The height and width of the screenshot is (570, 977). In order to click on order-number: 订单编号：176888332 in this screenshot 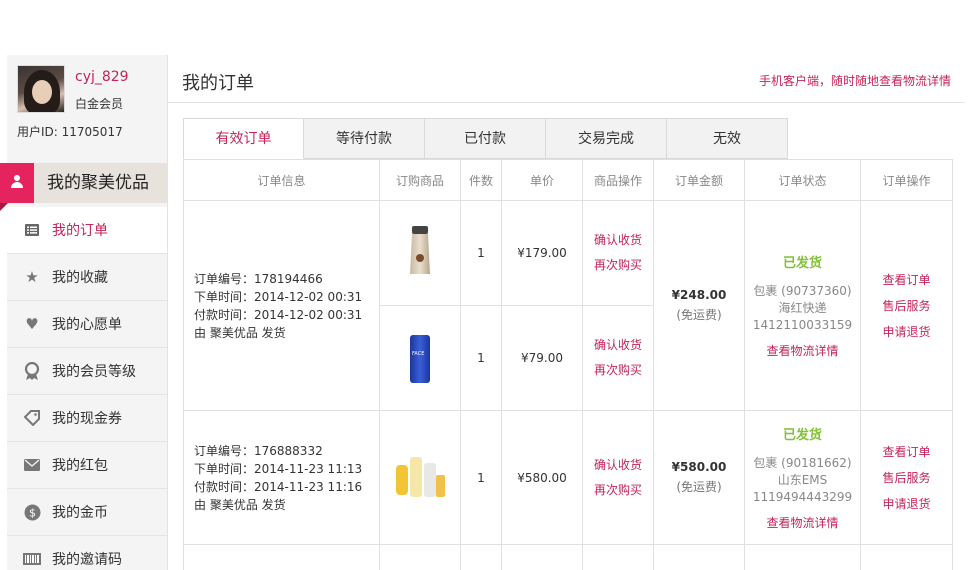, I will do `click(258, 450)`.